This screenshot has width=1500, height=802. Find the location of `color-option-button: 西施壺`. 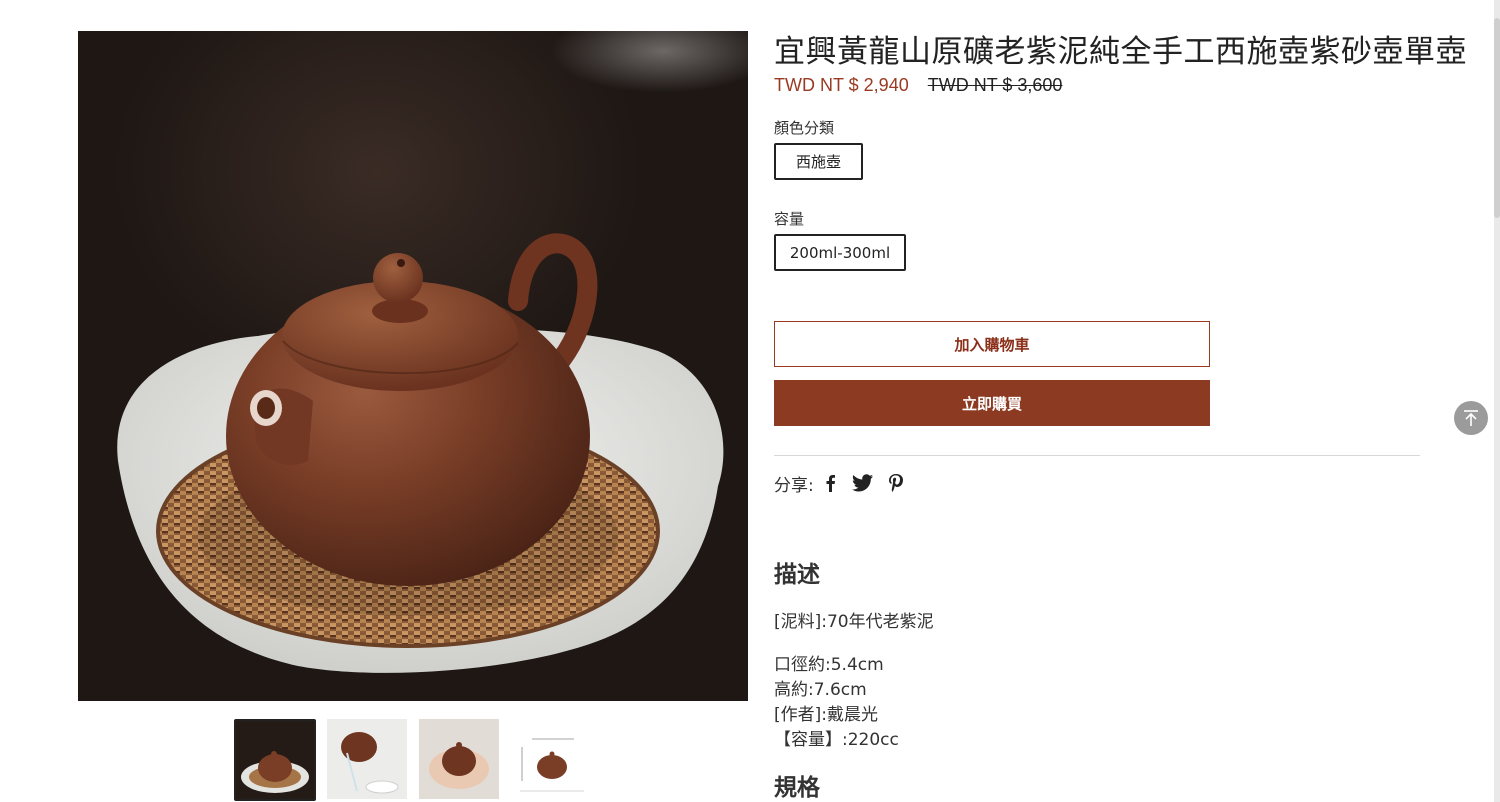

color-option-button: 西施壺 is located at coordinates (818, 161).